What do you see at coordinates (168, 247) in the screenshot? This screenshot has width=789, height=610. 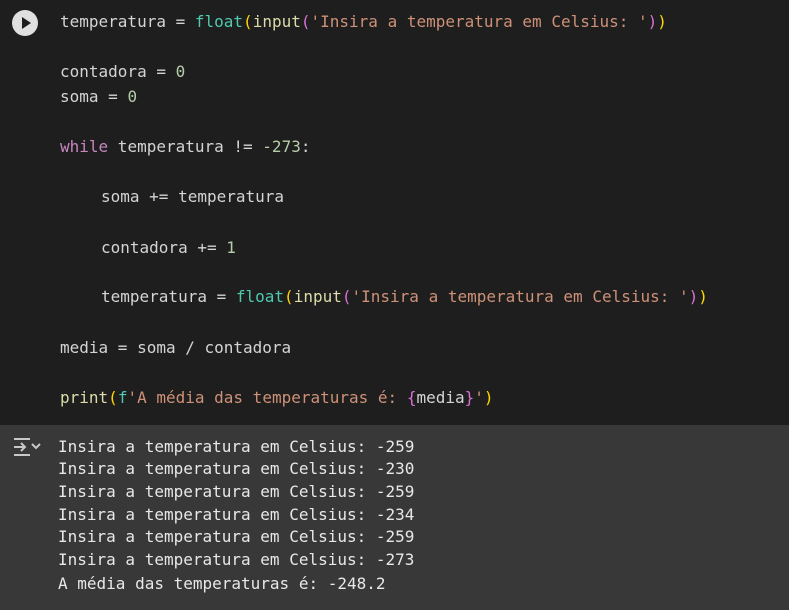 I see `code-line-6: contadora += 1` at bounding box center [168, 247].